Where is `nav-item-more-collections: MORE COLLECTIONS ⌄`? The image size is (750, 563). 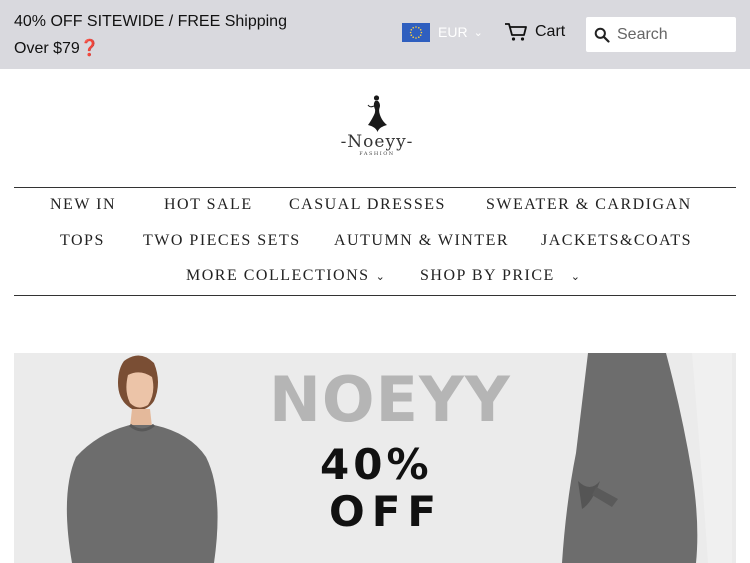 nav-item-more-collections: MORE COLLECTIONS ⌄ is located at coordinates (285, 276).